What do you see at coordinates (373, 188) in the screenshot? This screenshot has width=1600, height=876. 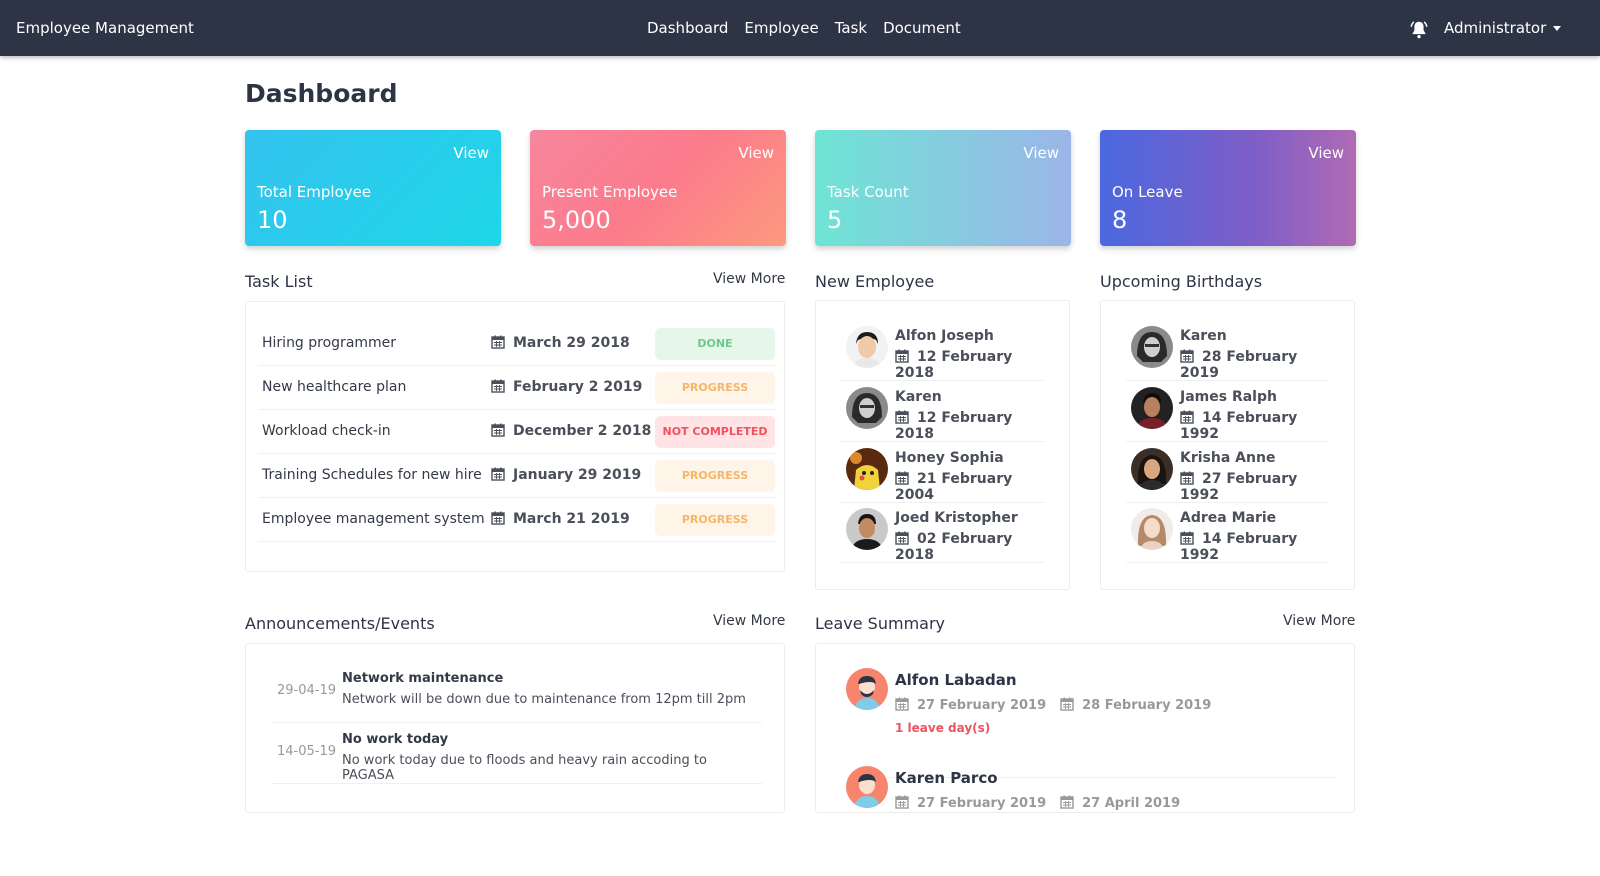 I see `stat-card-total-employee: View Total Employee 10` at bounding box center [373, 188].